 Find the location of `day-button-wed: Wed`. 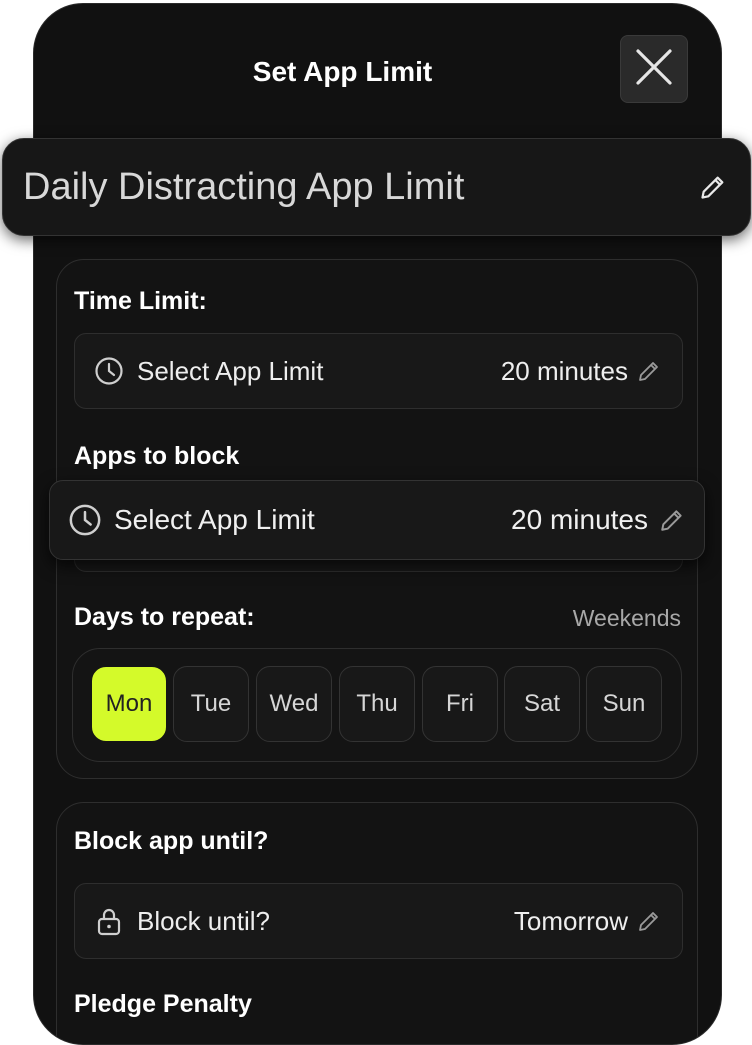

day-button-wed: Wed is located at coordinates (294, 704).